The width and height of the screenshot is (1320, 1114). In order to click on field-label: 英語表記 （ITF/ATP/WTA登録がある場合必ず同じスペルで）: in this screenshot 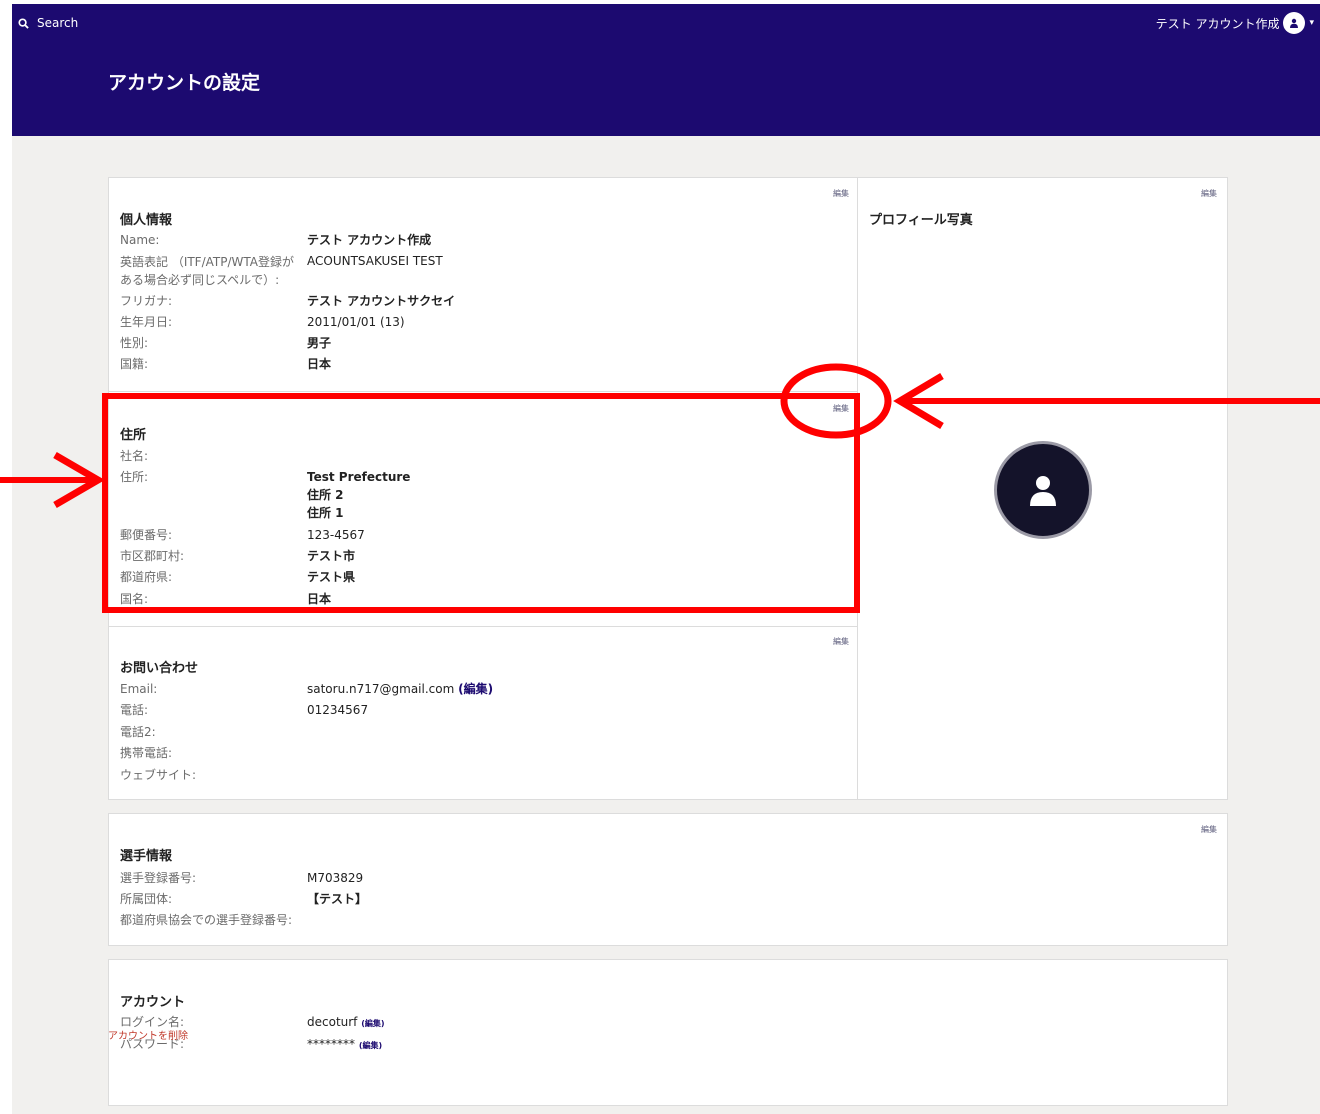, I will do `click(207, 271)`.